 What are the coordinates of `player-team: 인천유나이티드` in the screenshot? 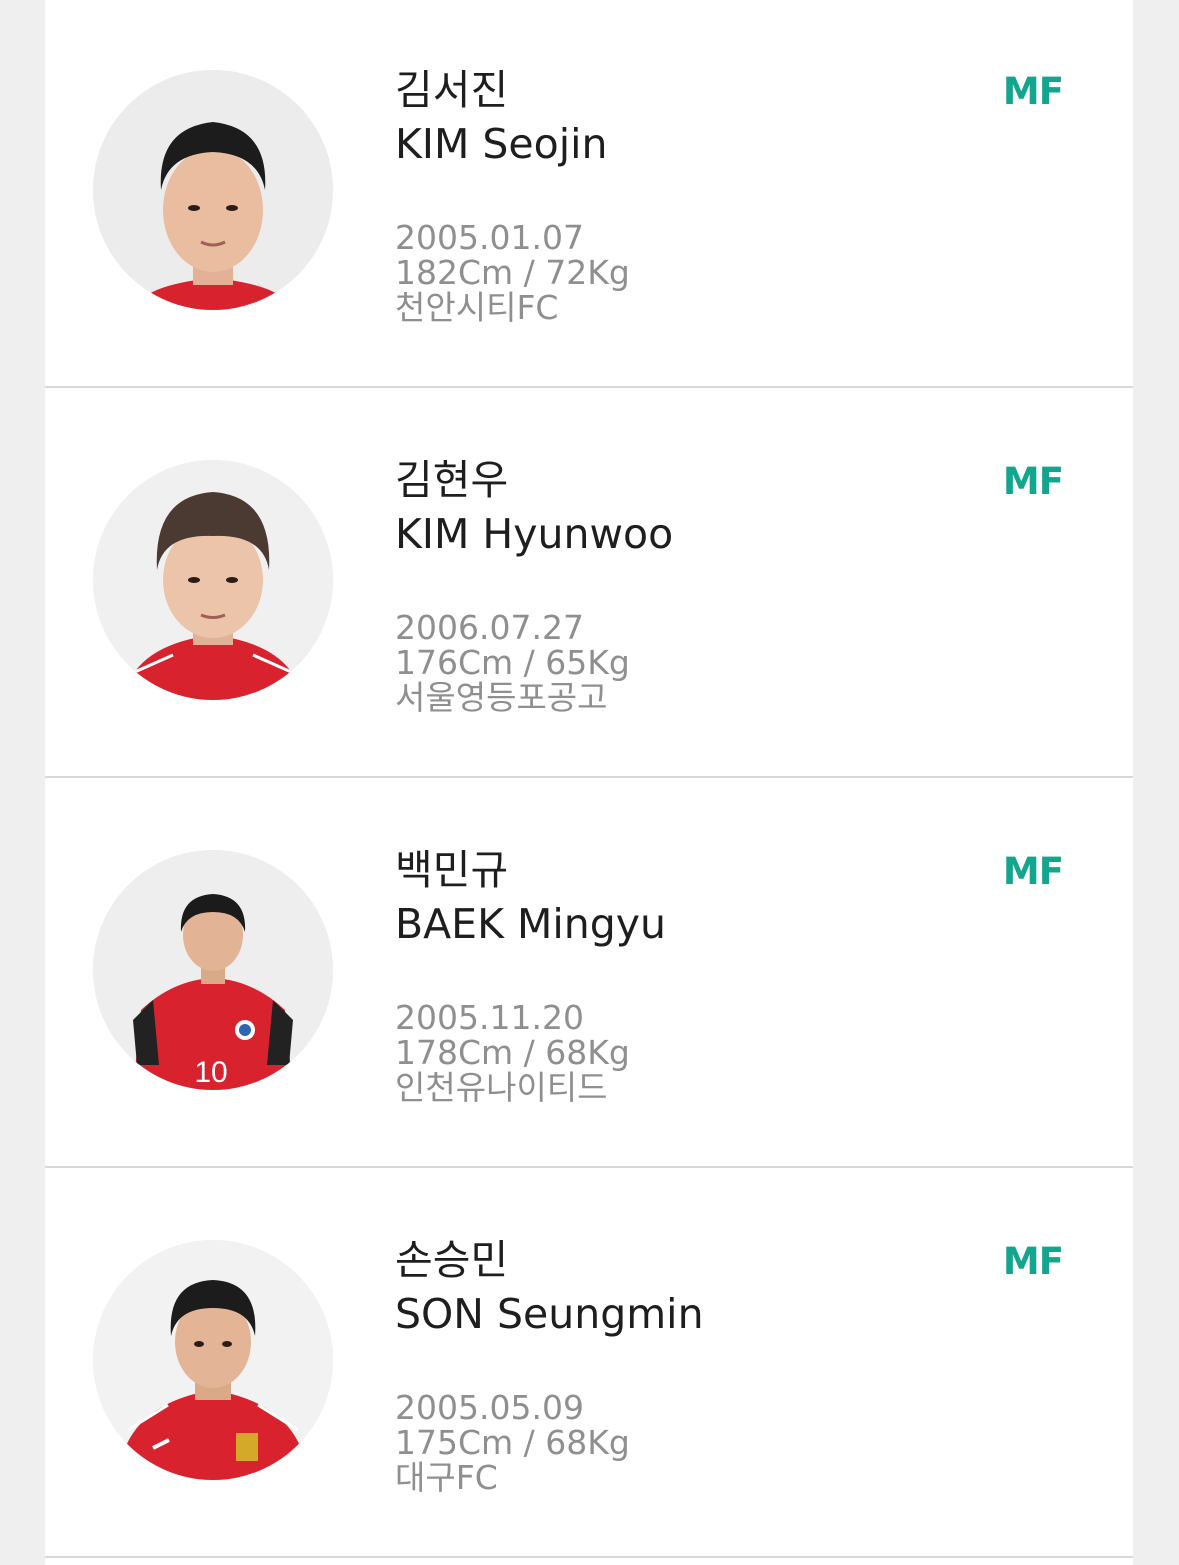 It's located at (501, 1087).